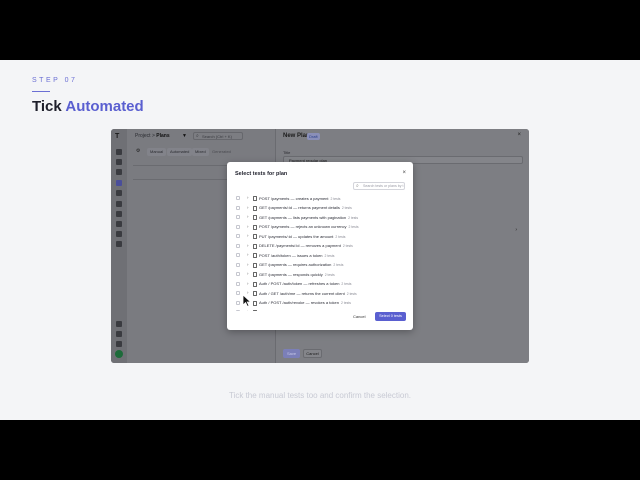 The image size is (640, 480). What do you see at coordinates (119, 172) in the screenshot?
I see `clock-icon` at bounding box center [119, 172].